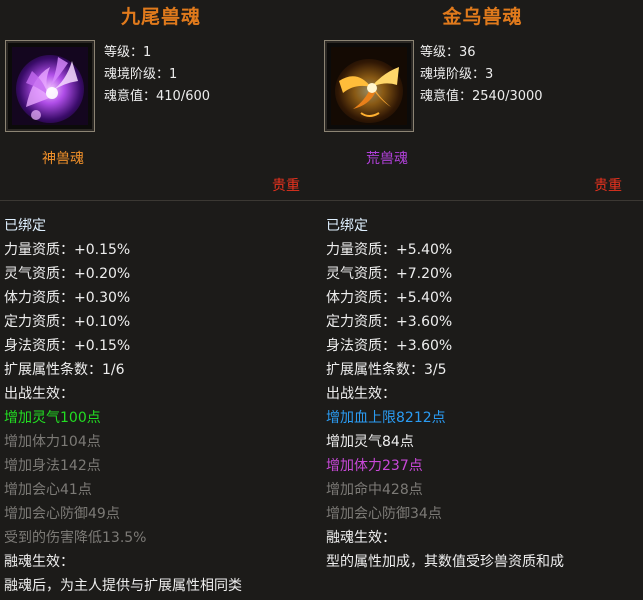  What do you see at coordinates (387, 159) in the screenshot?
I see `spirit-type-label: 荒兽魂` at bounding box center [387, 159].